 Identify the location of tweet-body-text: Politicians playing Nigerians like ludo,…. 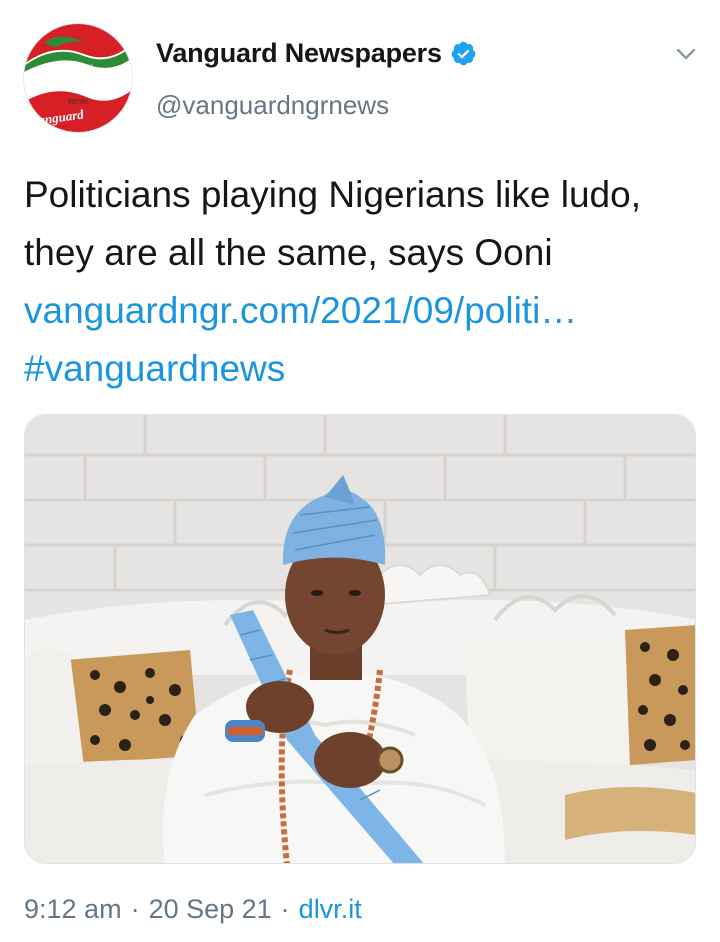
(332, 223).